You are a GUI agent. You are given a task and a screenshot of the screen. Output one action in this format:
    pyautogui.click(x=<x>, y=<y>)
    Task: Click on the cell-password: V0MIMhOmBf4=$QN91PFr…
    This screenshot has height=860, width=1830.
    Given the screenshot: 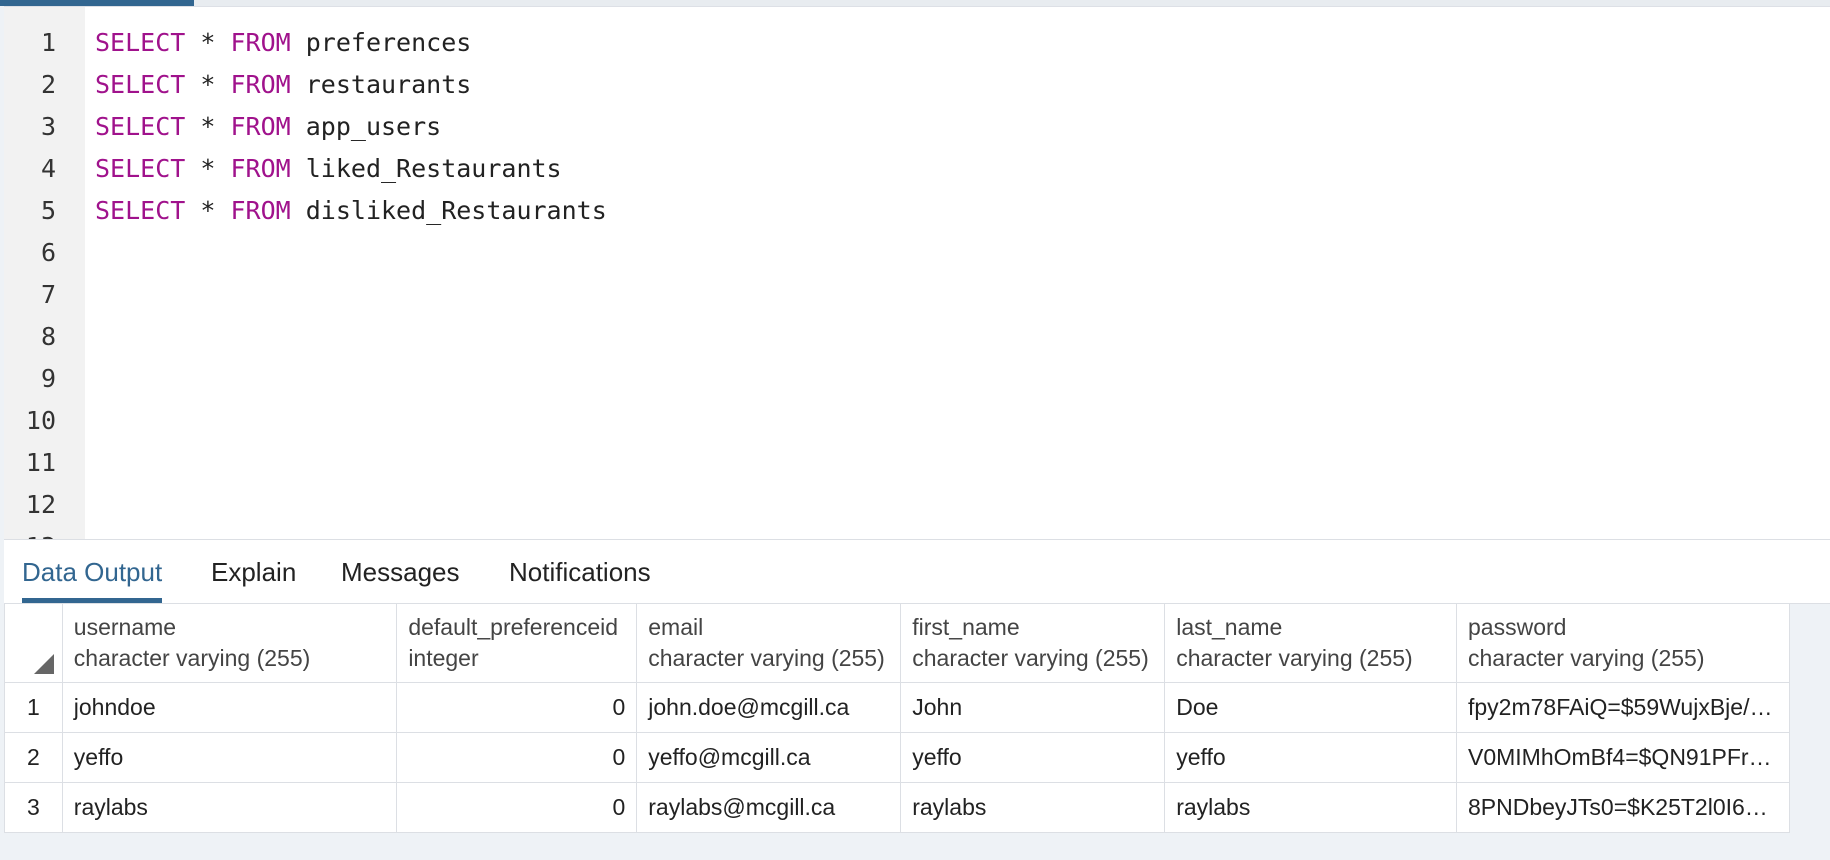 What is the action you would take?
    pyautogui.click(x=1623, y=757)
    